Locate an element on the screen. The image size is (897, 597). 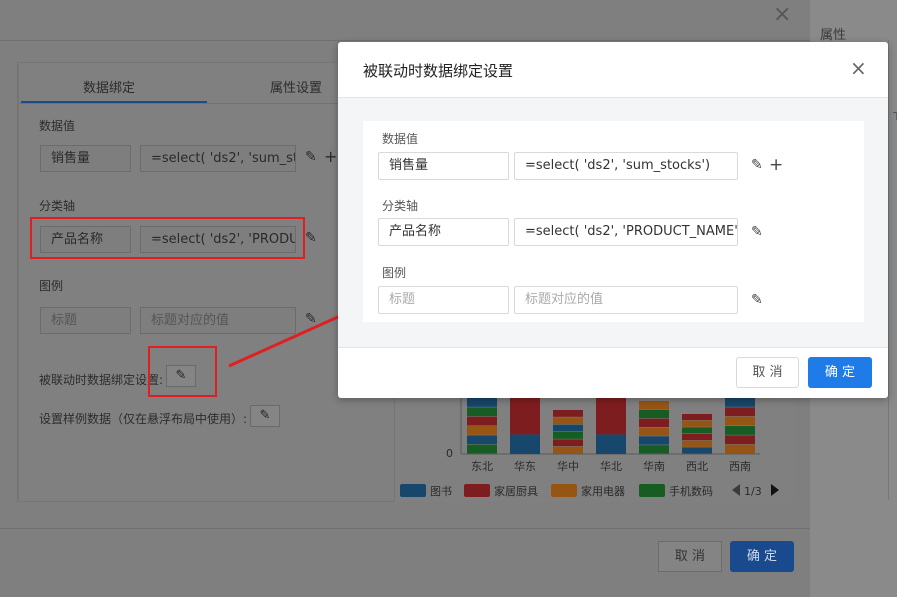
legend-next-icon is located at coordinates (775, 490).